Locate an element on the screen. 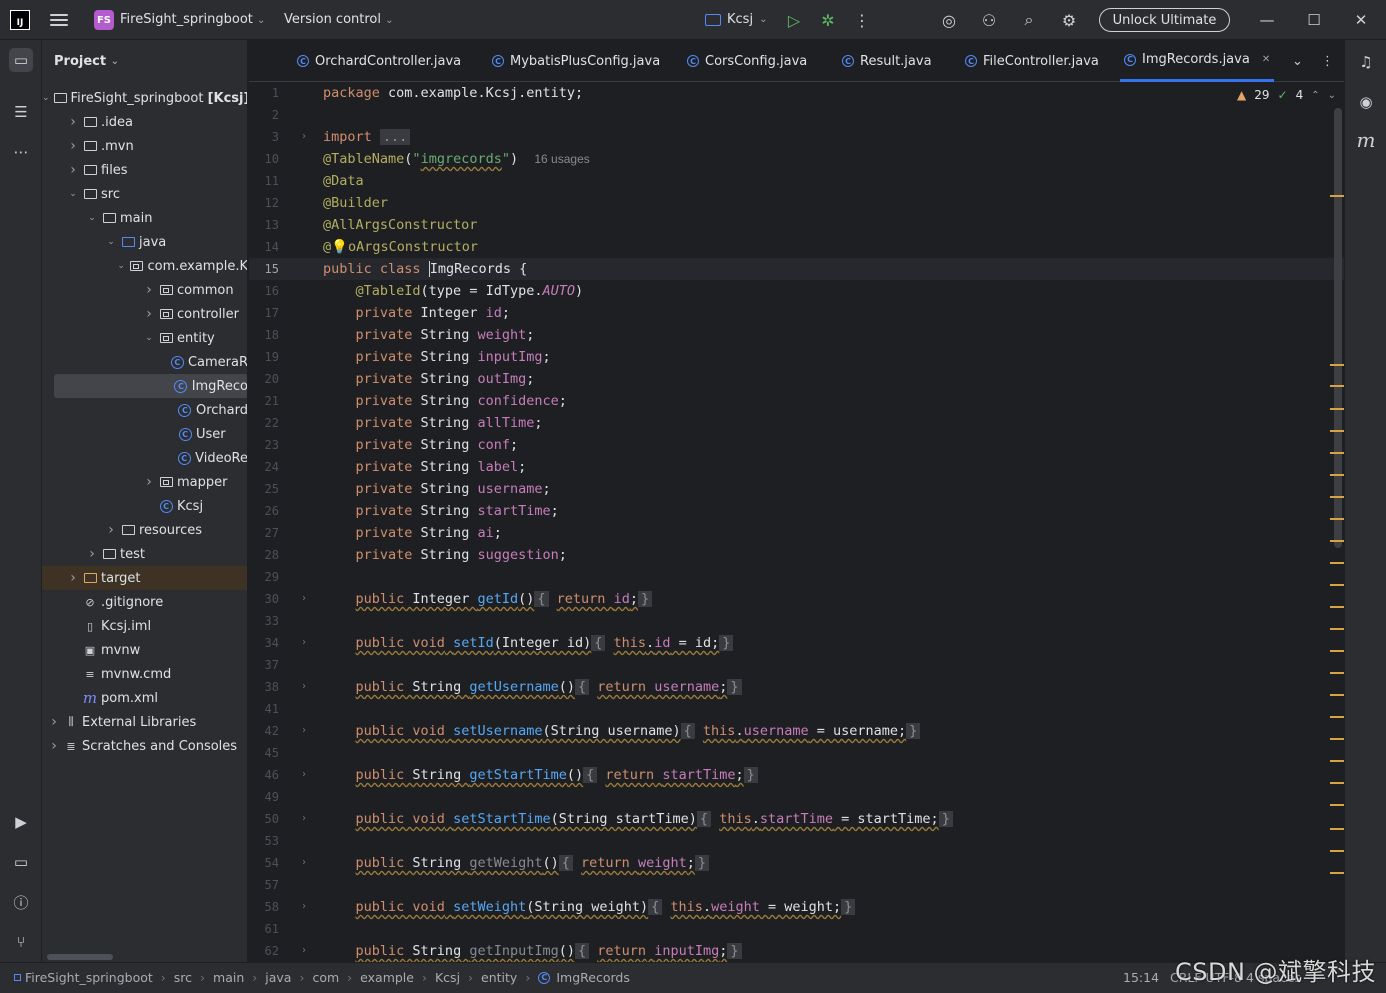  code-line: 17 private Integer id; is located at coordinates (796, 313).